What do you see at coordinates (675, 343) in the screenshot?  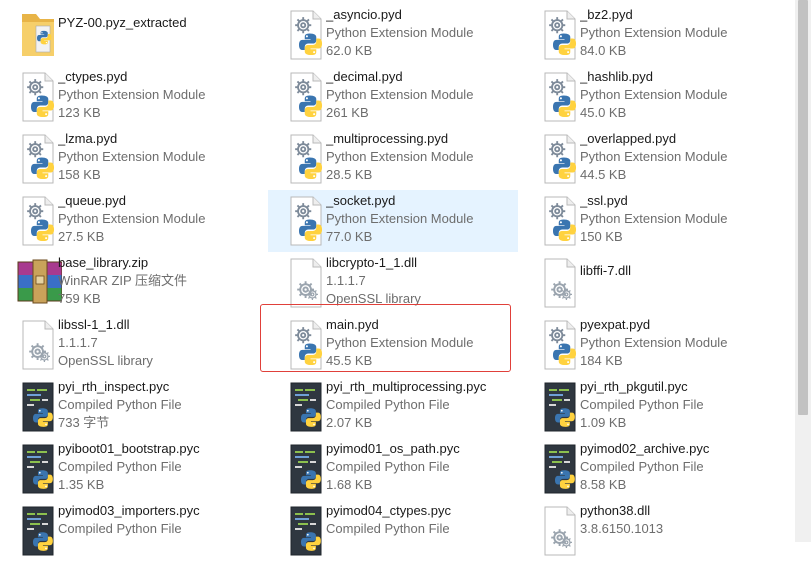 I see `file-text: pyexpat.pyd Python Extension Module 184 KB` at bounding box center [675, 343].